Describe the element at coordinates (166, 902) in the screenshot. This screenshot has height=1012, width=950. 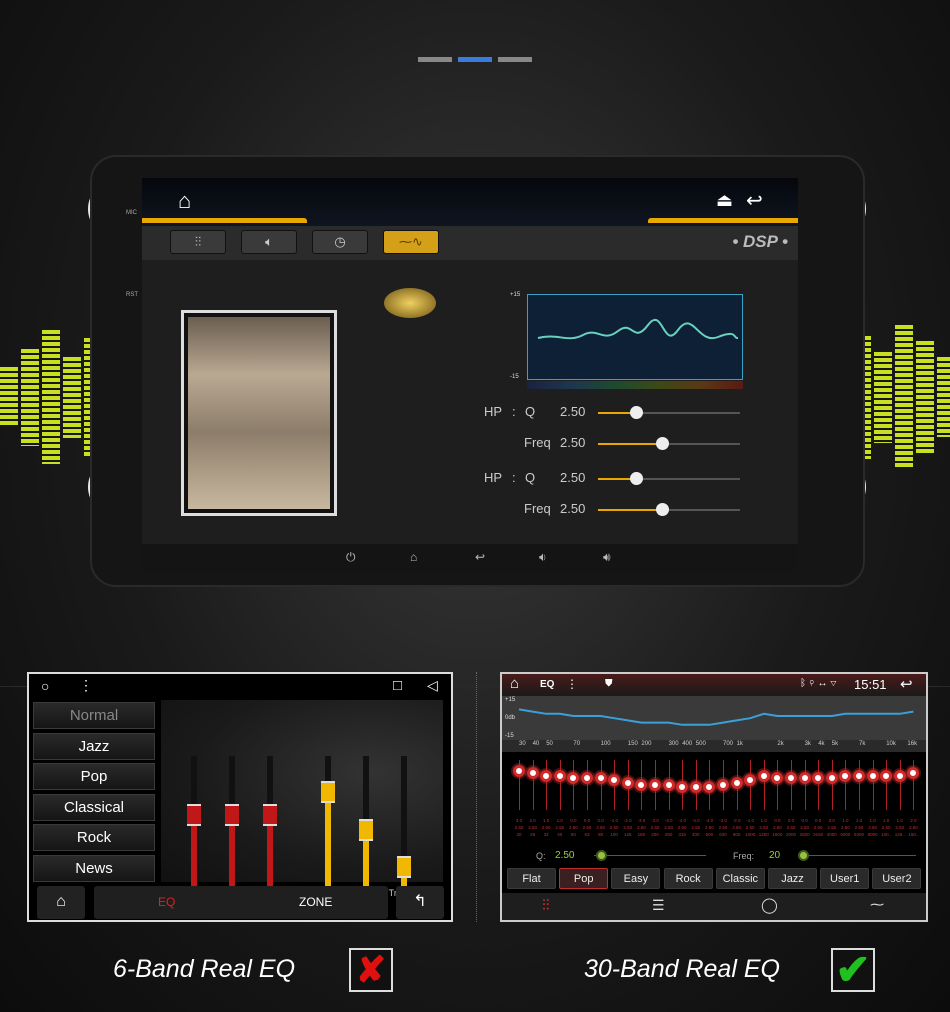
I see `tab-eq: EQ` at that location.